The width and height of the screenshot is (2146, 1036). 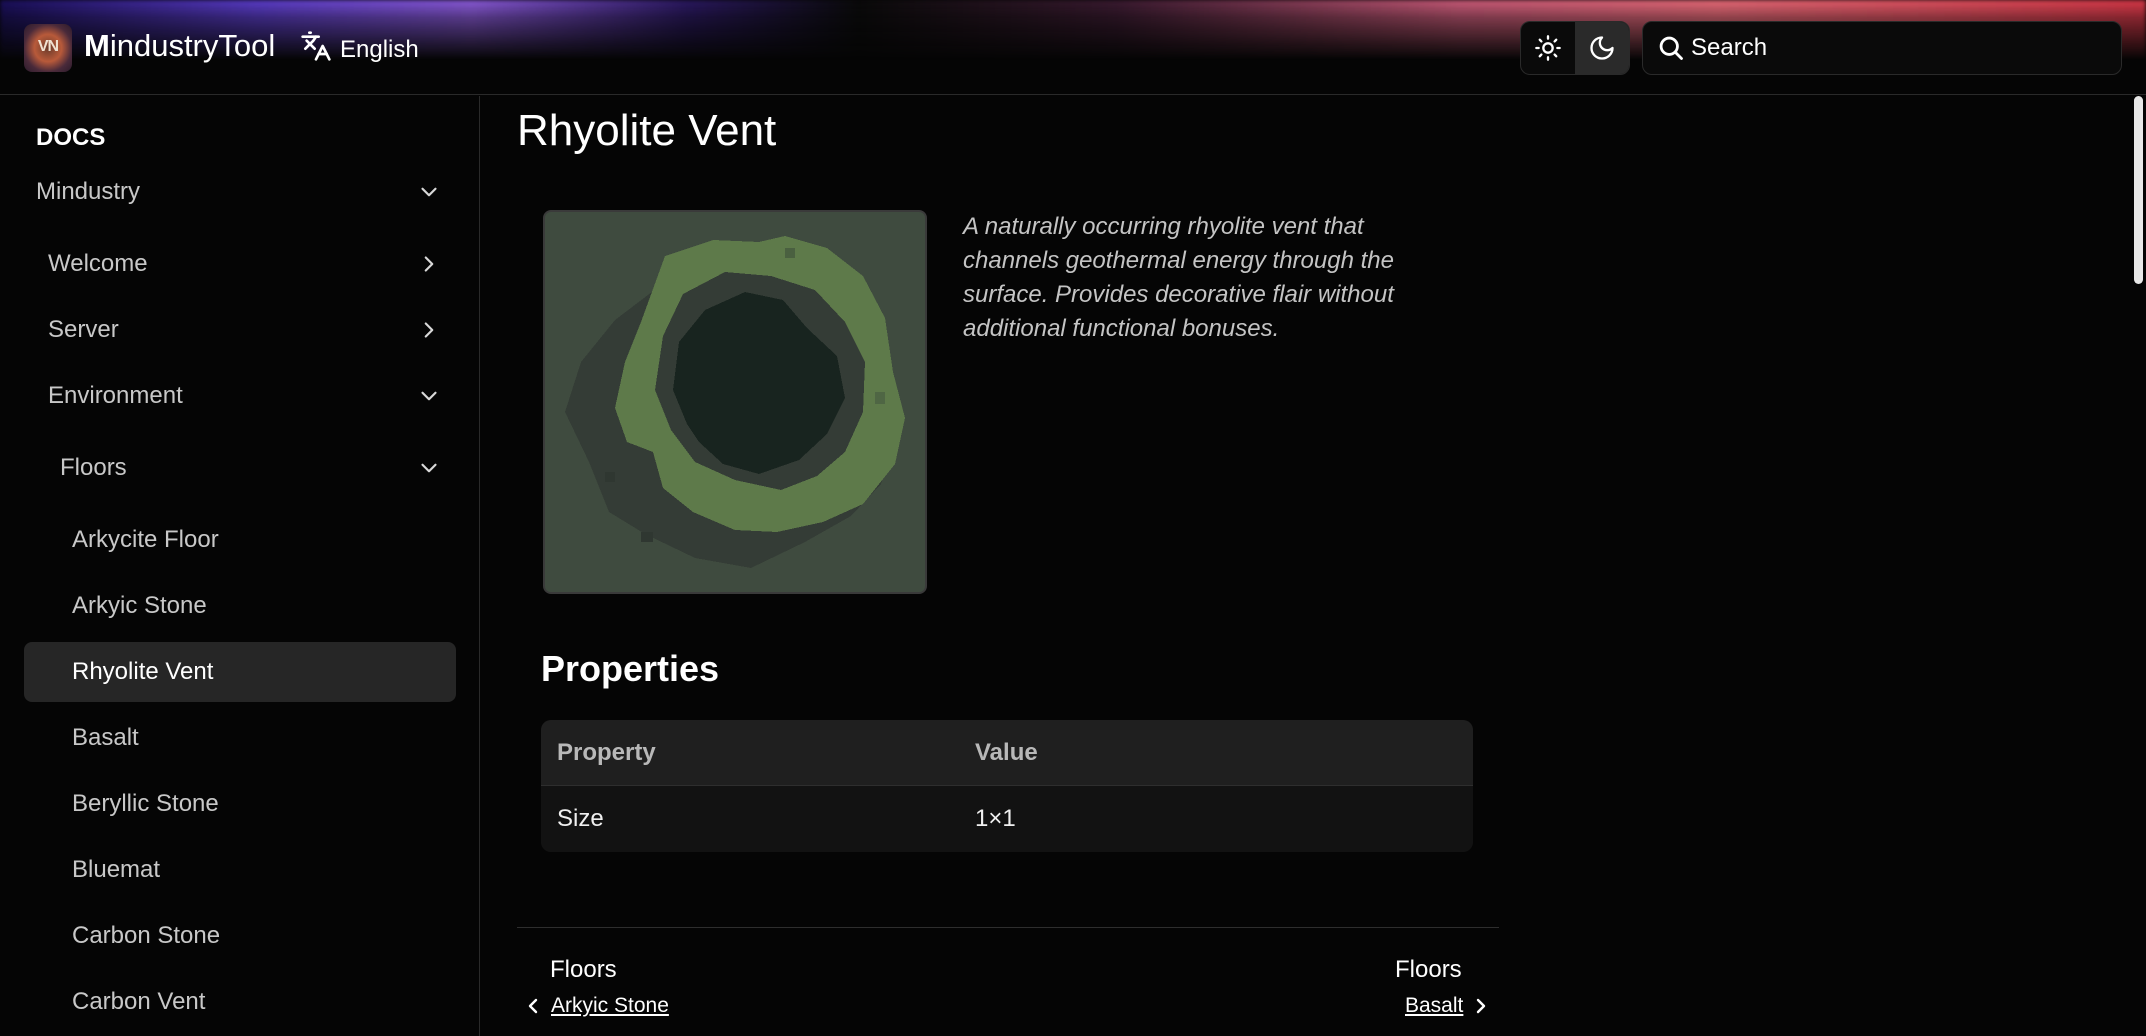 I want to click on pager-next-link: Basalt, so click(x=1449, y=1006).